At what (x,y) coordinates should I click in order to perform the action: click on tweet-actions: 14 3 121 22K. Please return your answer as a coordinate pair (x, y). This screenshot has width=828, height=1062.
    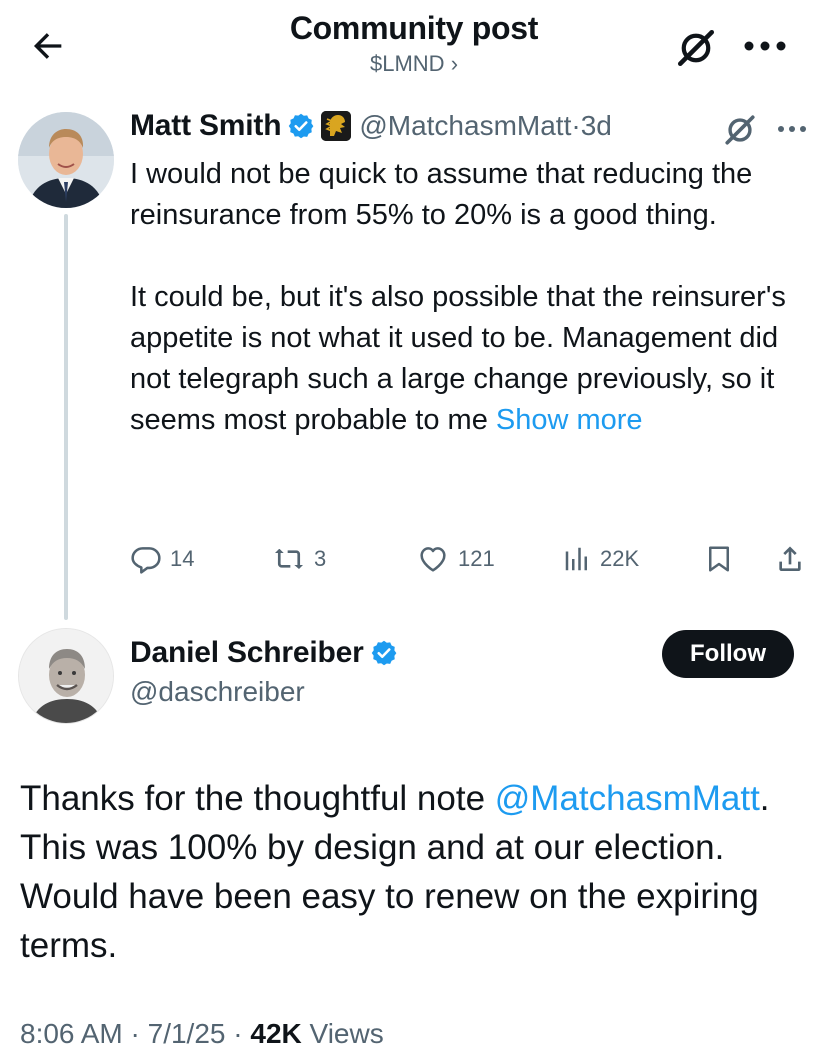
    Looking at the image, I should click on (472, 559).